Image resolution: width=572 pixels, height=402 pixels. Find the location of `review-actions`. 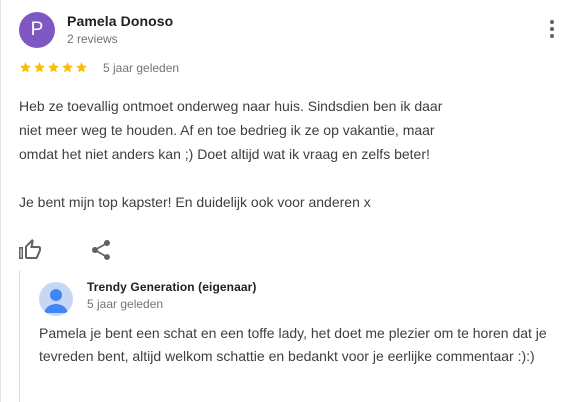

review-actions is located at coordinates (286, 252).